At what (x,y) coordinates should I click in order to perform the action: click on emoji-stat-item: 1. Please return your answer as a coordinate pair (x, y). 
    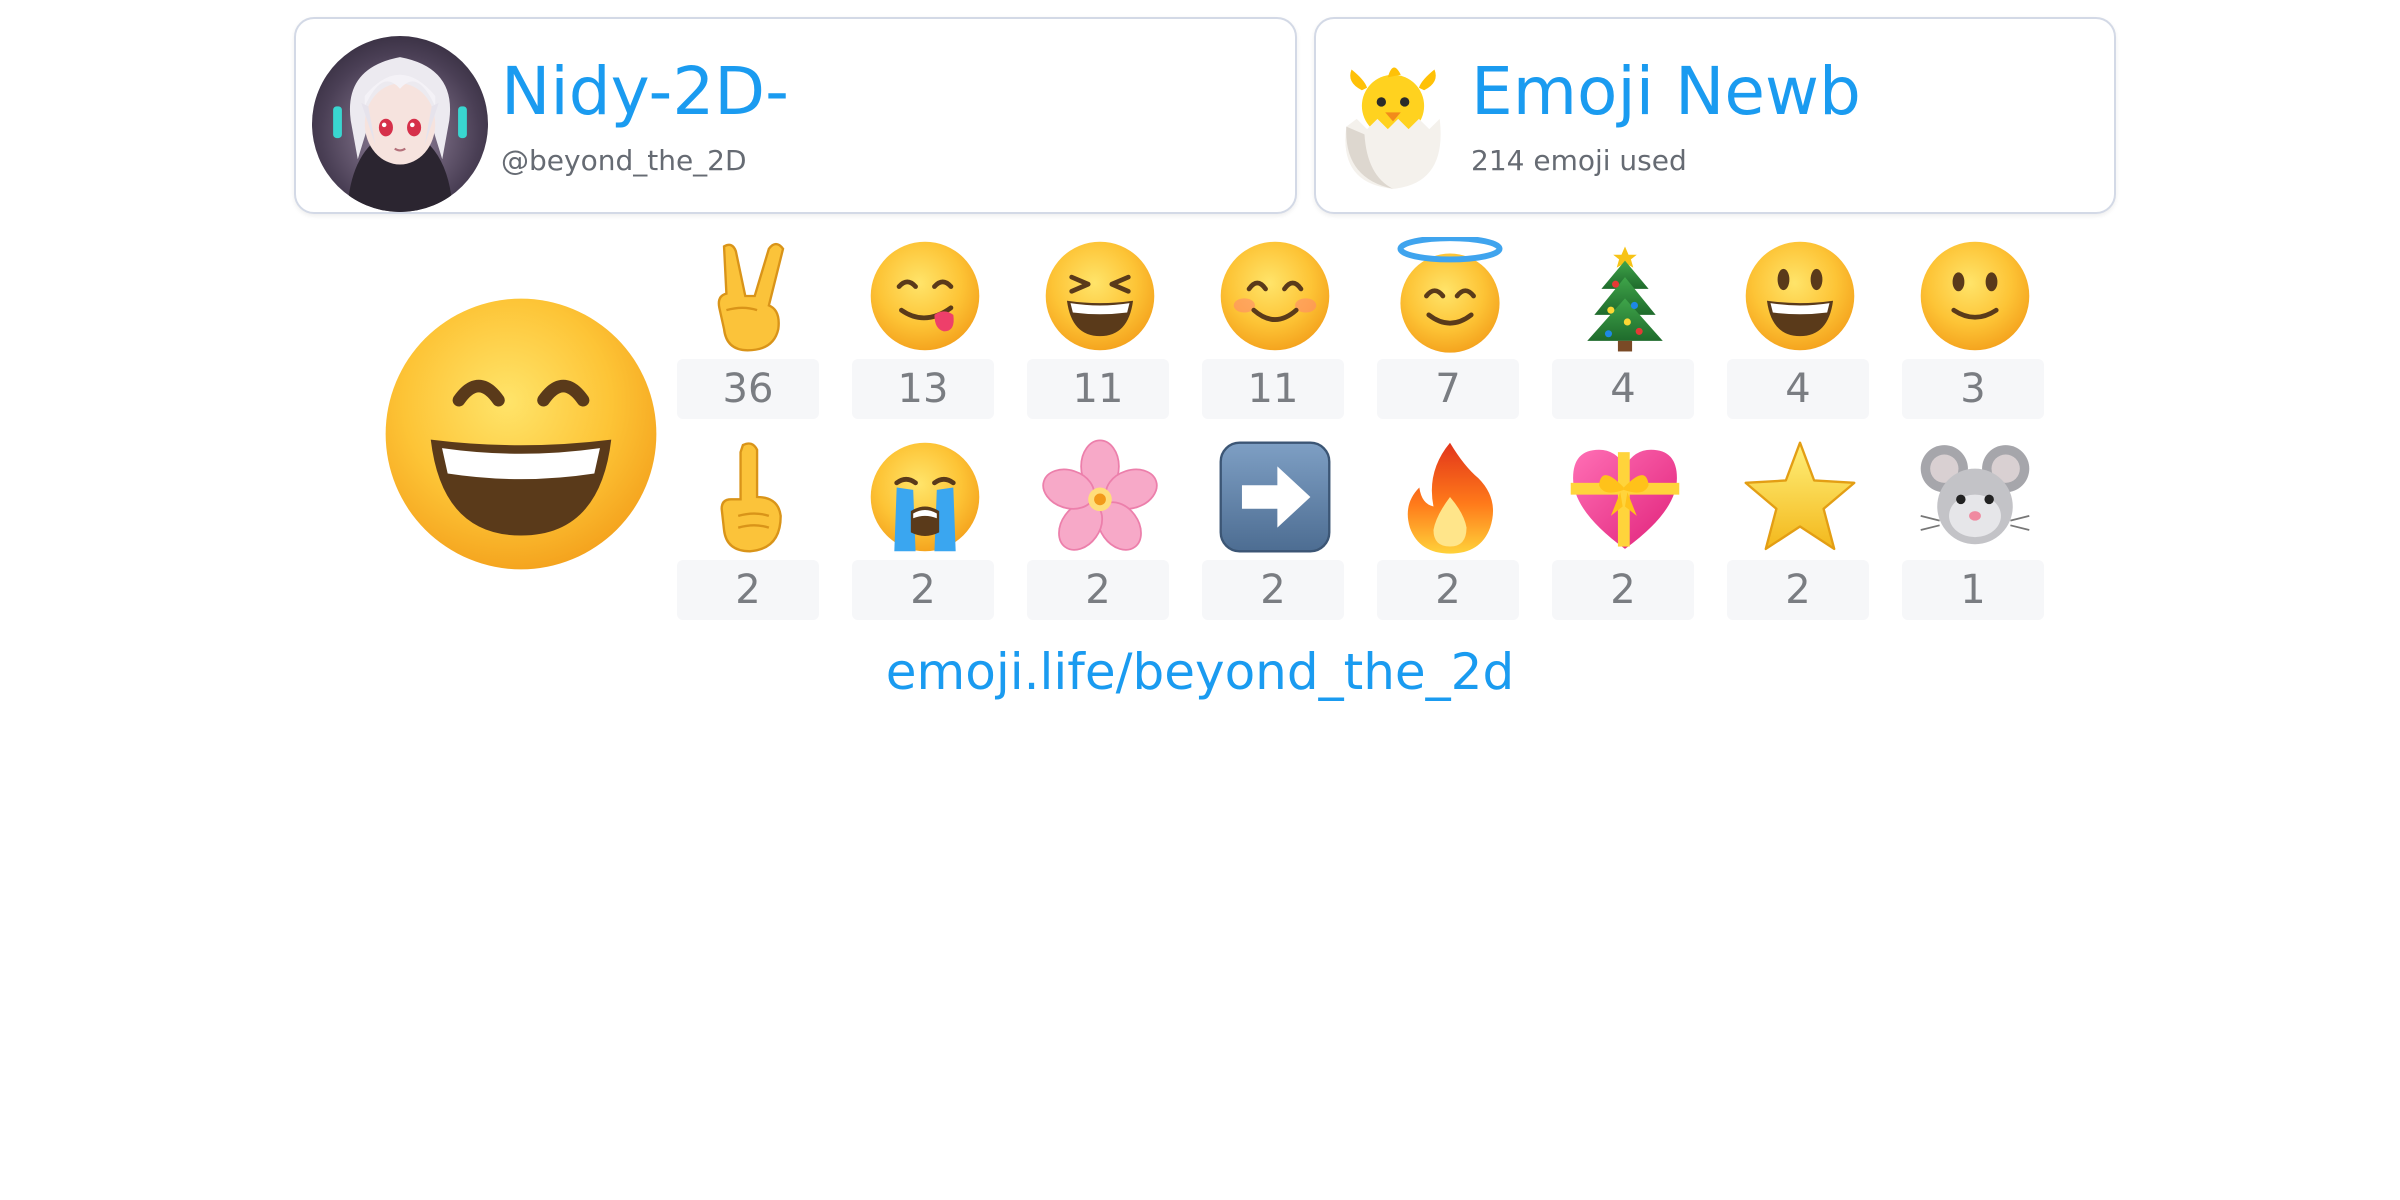
    Looking at the image, I should click on (1973, 530).